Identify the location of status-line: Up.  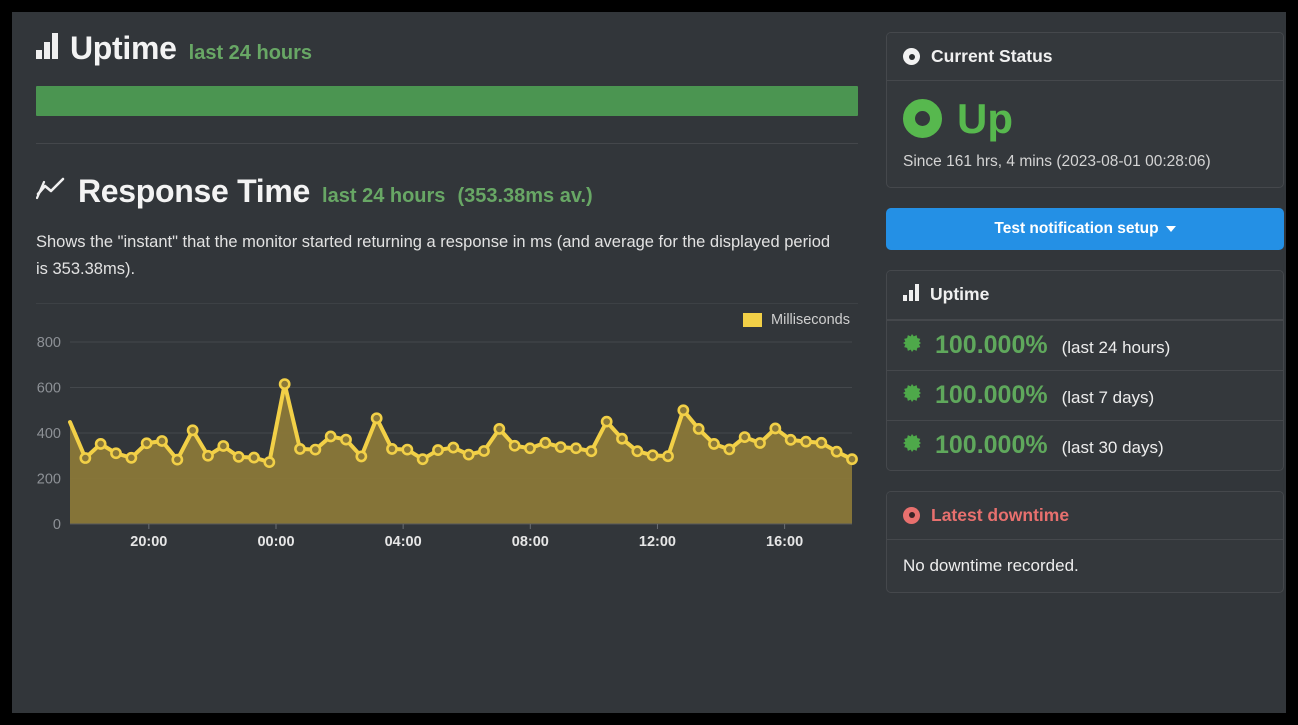
(1085, 118).